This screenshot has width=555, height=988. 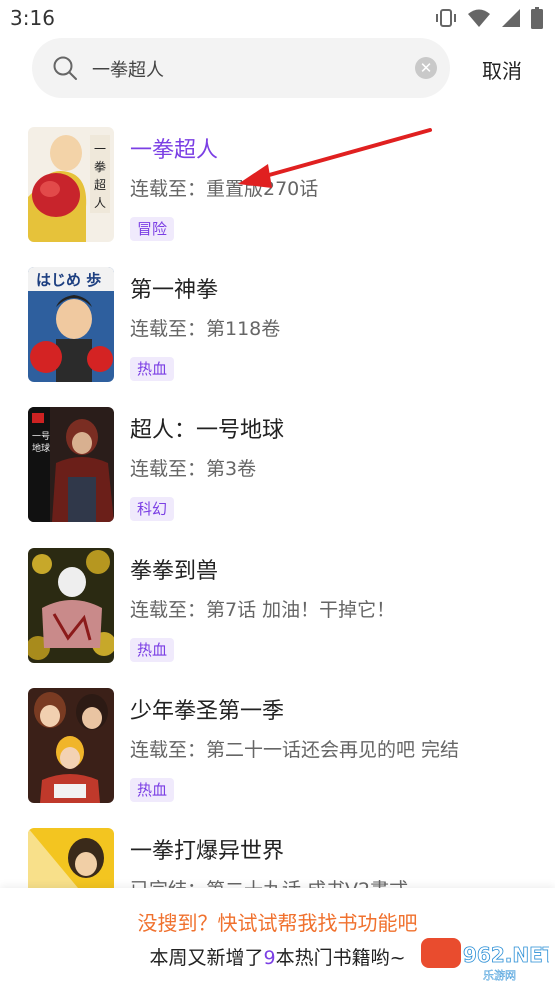 I want to click on svg-text: 超, so click(x=100, y=184).